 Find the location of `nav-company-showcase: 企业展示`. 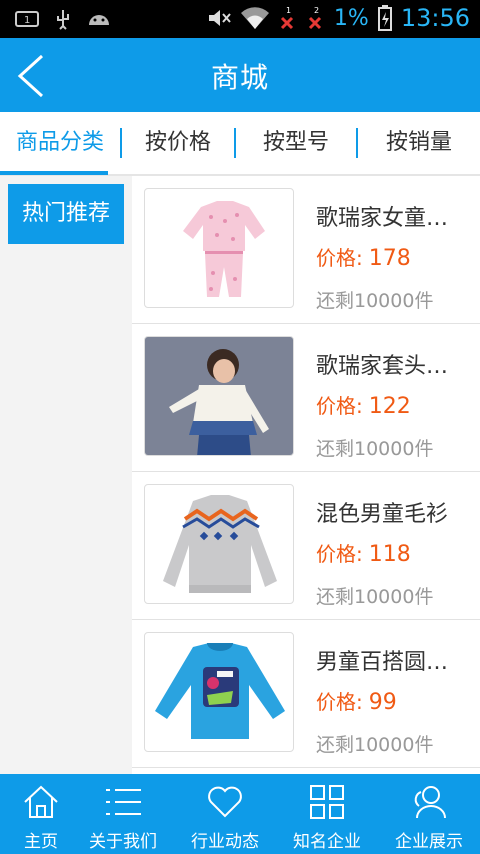

nav-company-showcase: 企业展示 is located at coordinates (429, 814).